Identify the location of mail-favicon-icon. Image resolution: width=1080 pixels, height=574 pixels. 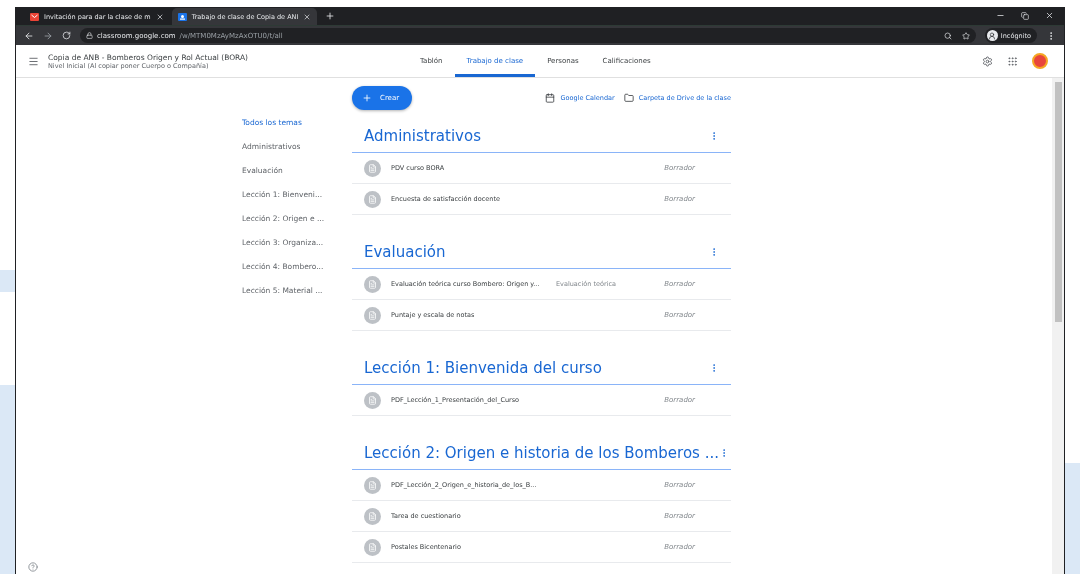
(34, 16).